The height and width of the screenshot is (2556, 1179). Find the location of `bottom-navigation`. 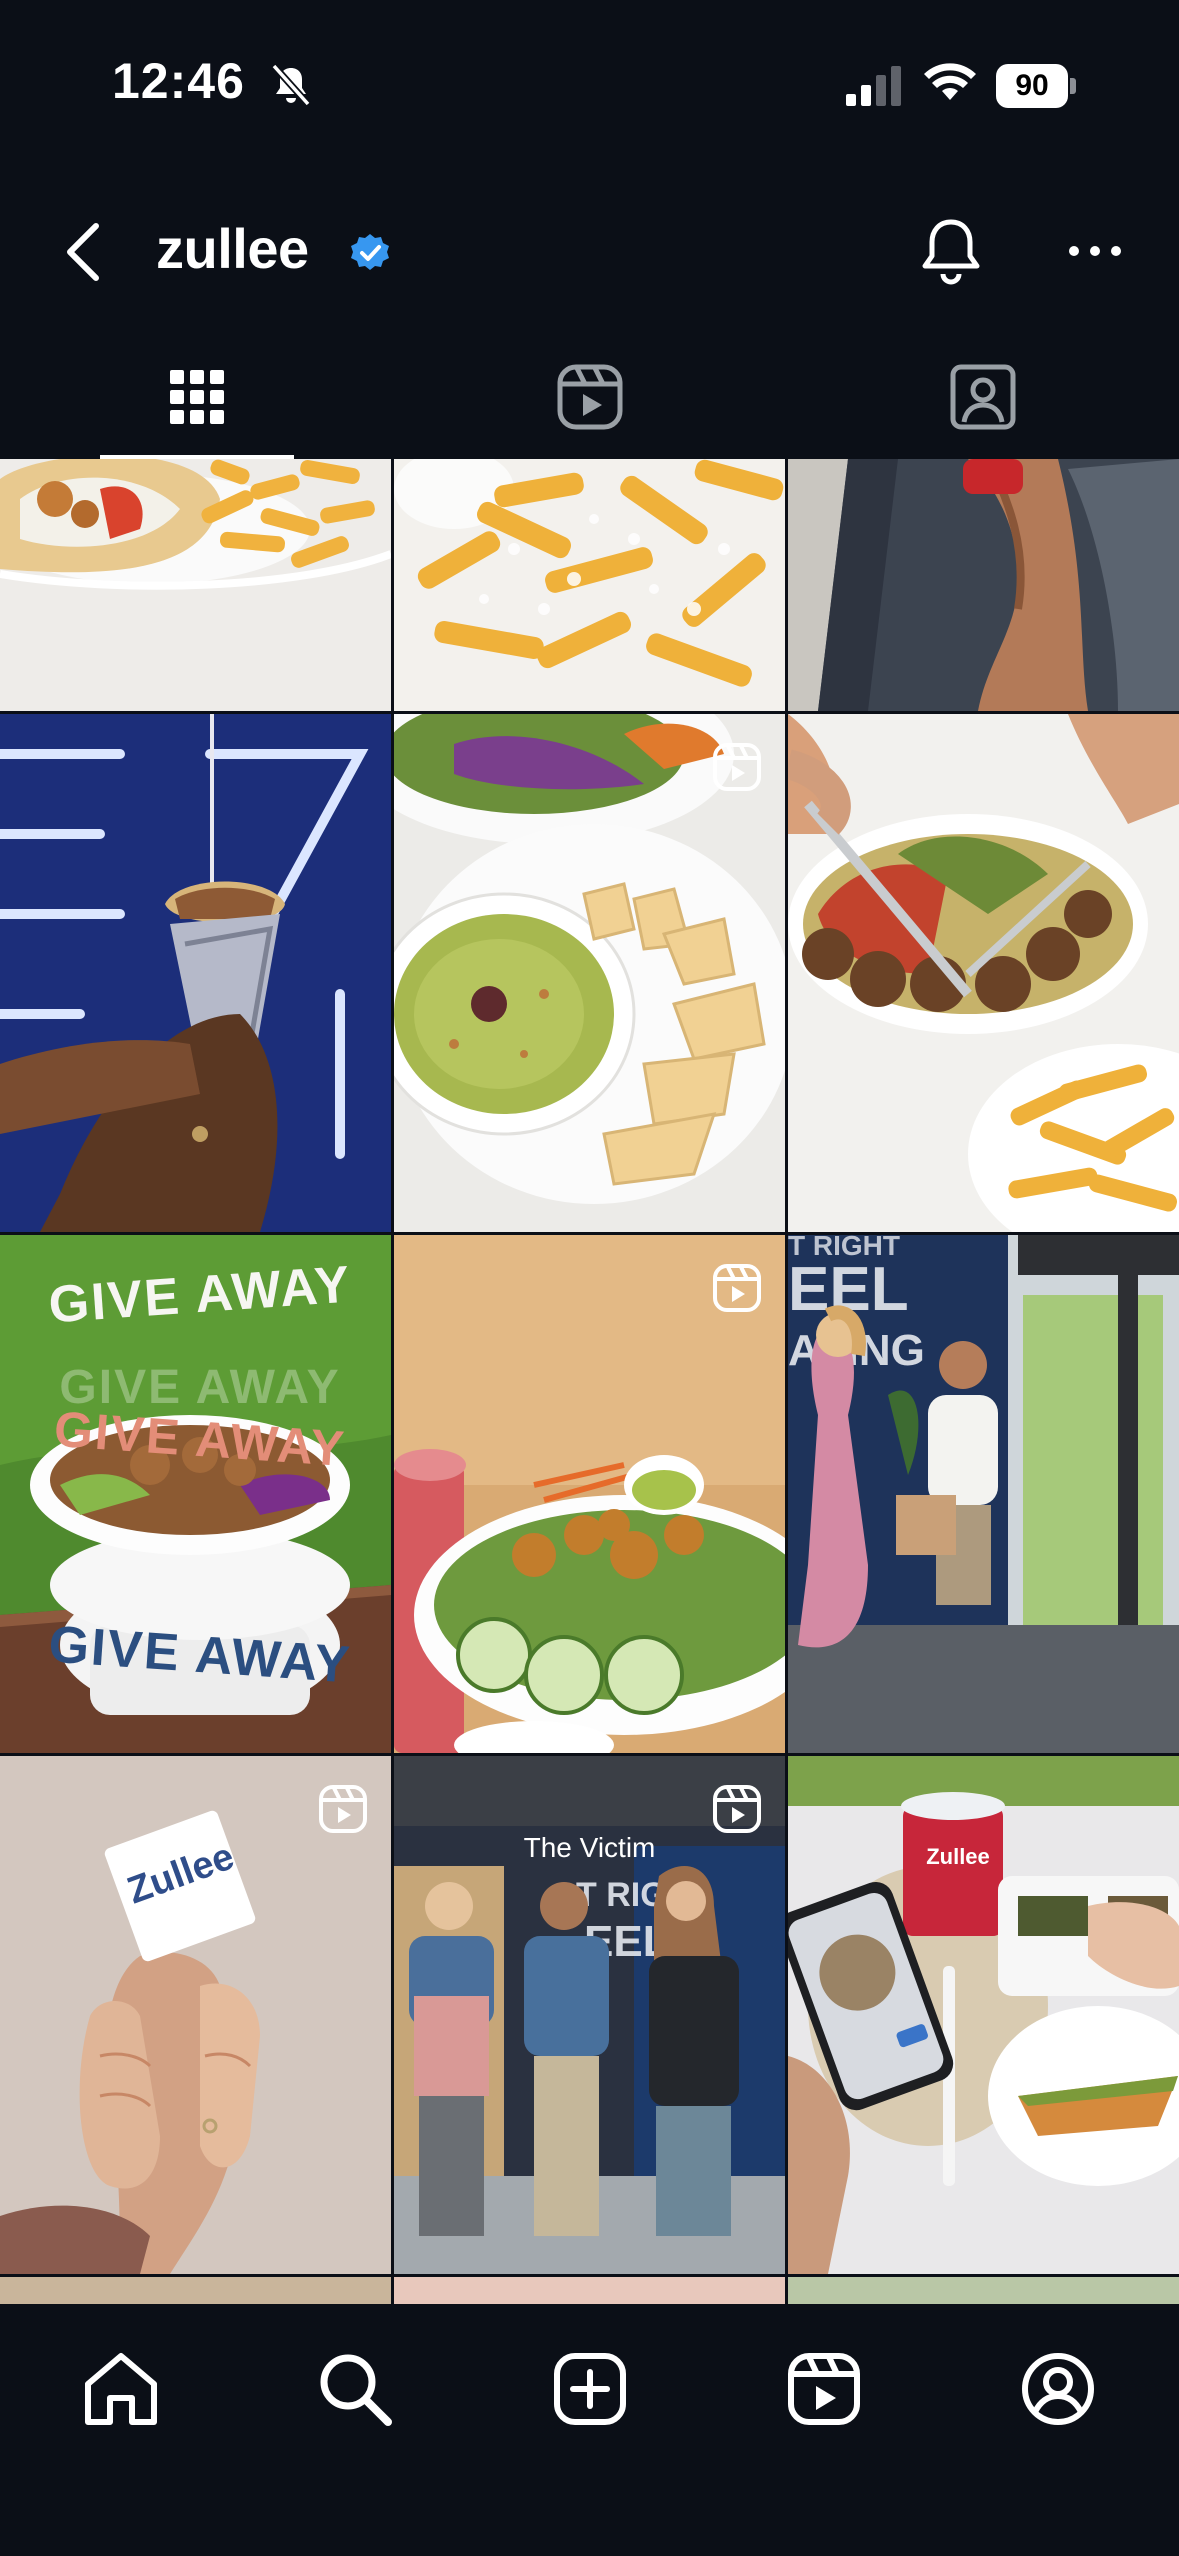

bottom-navigation is located at coordinates (589, 2430).